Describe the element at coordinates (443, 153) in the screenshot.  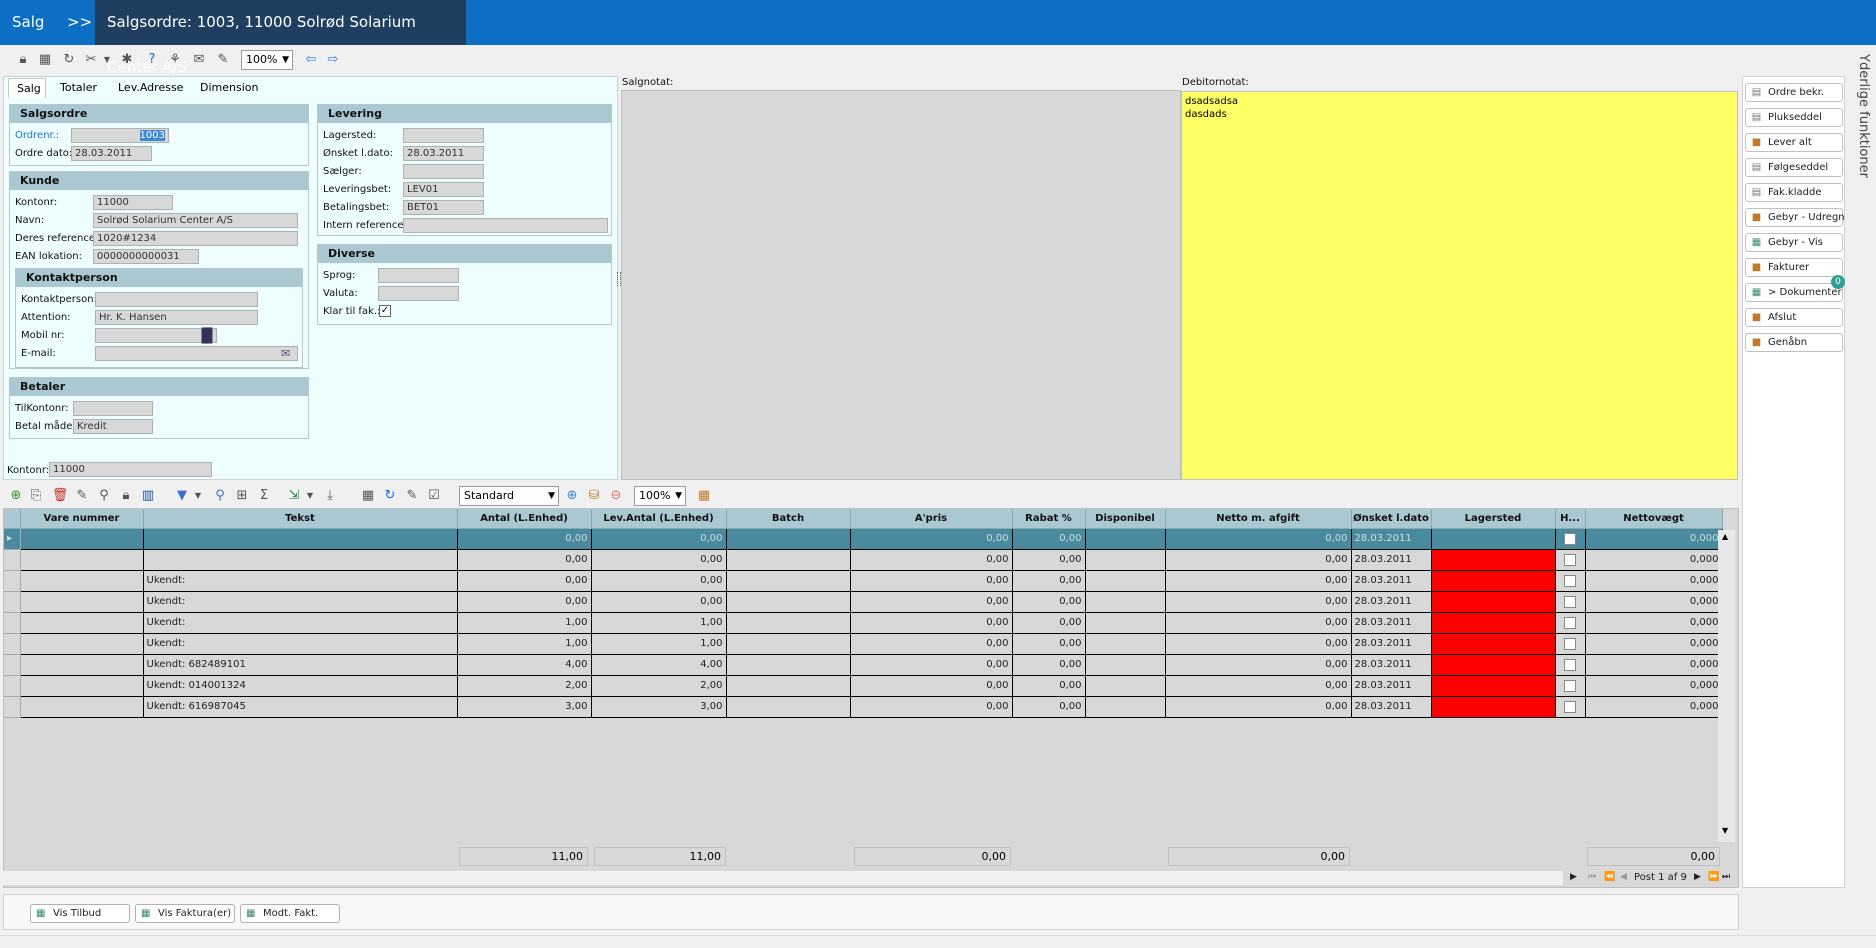
I see `onsket-dato-field: 28.03.2011` at that location.